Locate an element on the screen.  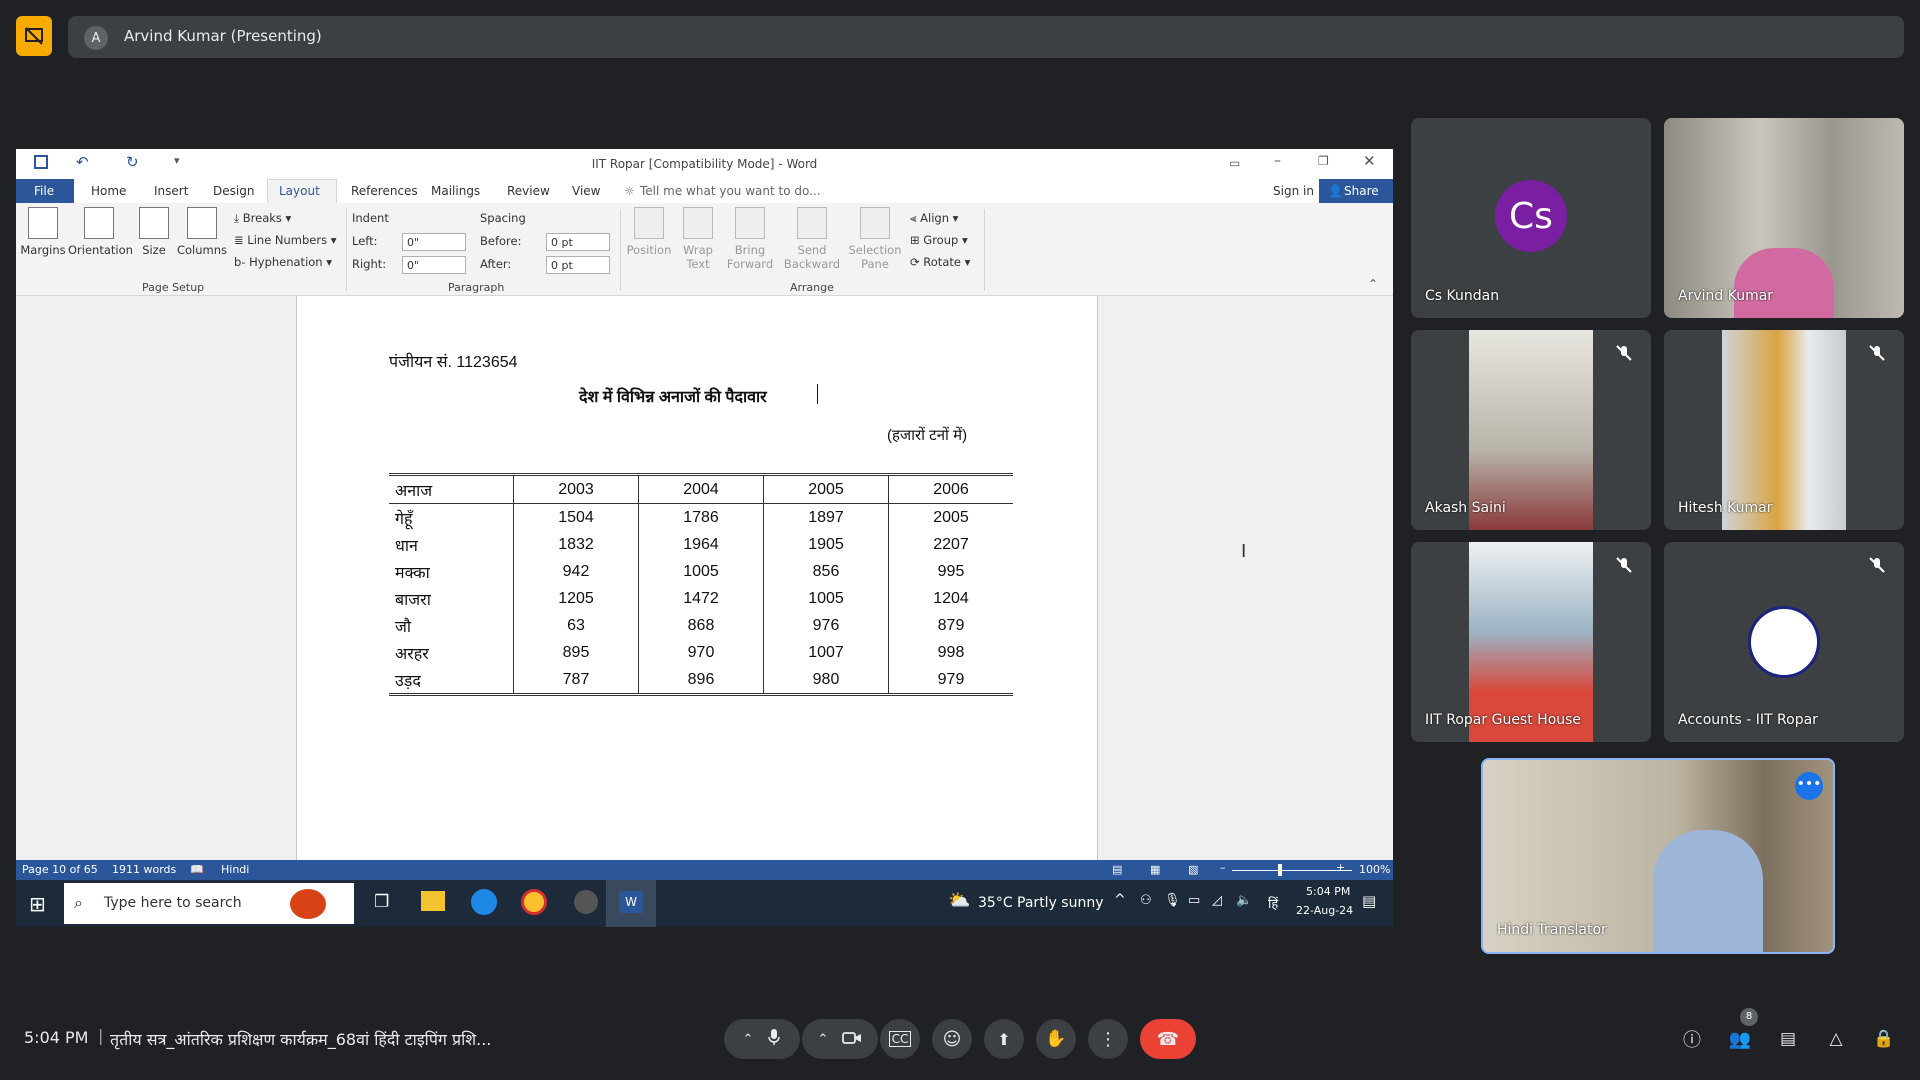
network-icon: ◿ is located at coordinates (1217, 900).